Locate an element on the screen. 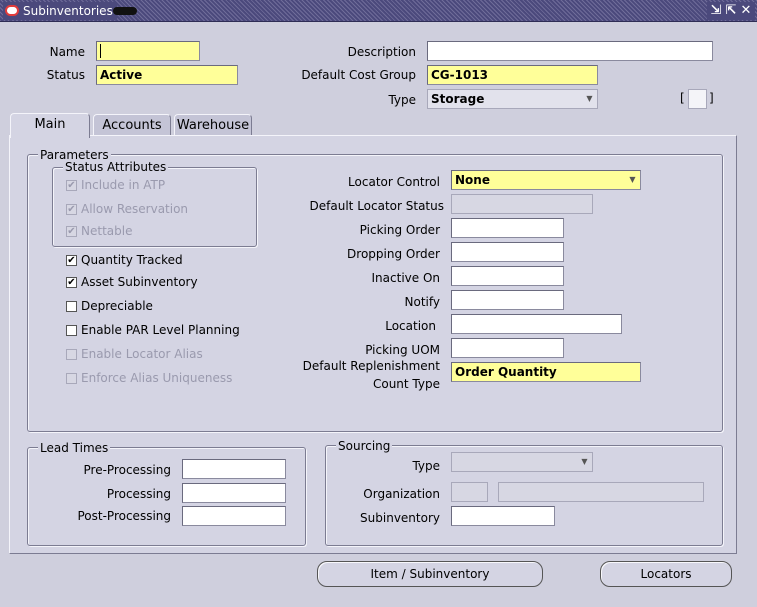 Image resolution: width=757 pixels, height=607 pixels. pre-processing-label: Pre-Processing is located at coordinates (127, 470).